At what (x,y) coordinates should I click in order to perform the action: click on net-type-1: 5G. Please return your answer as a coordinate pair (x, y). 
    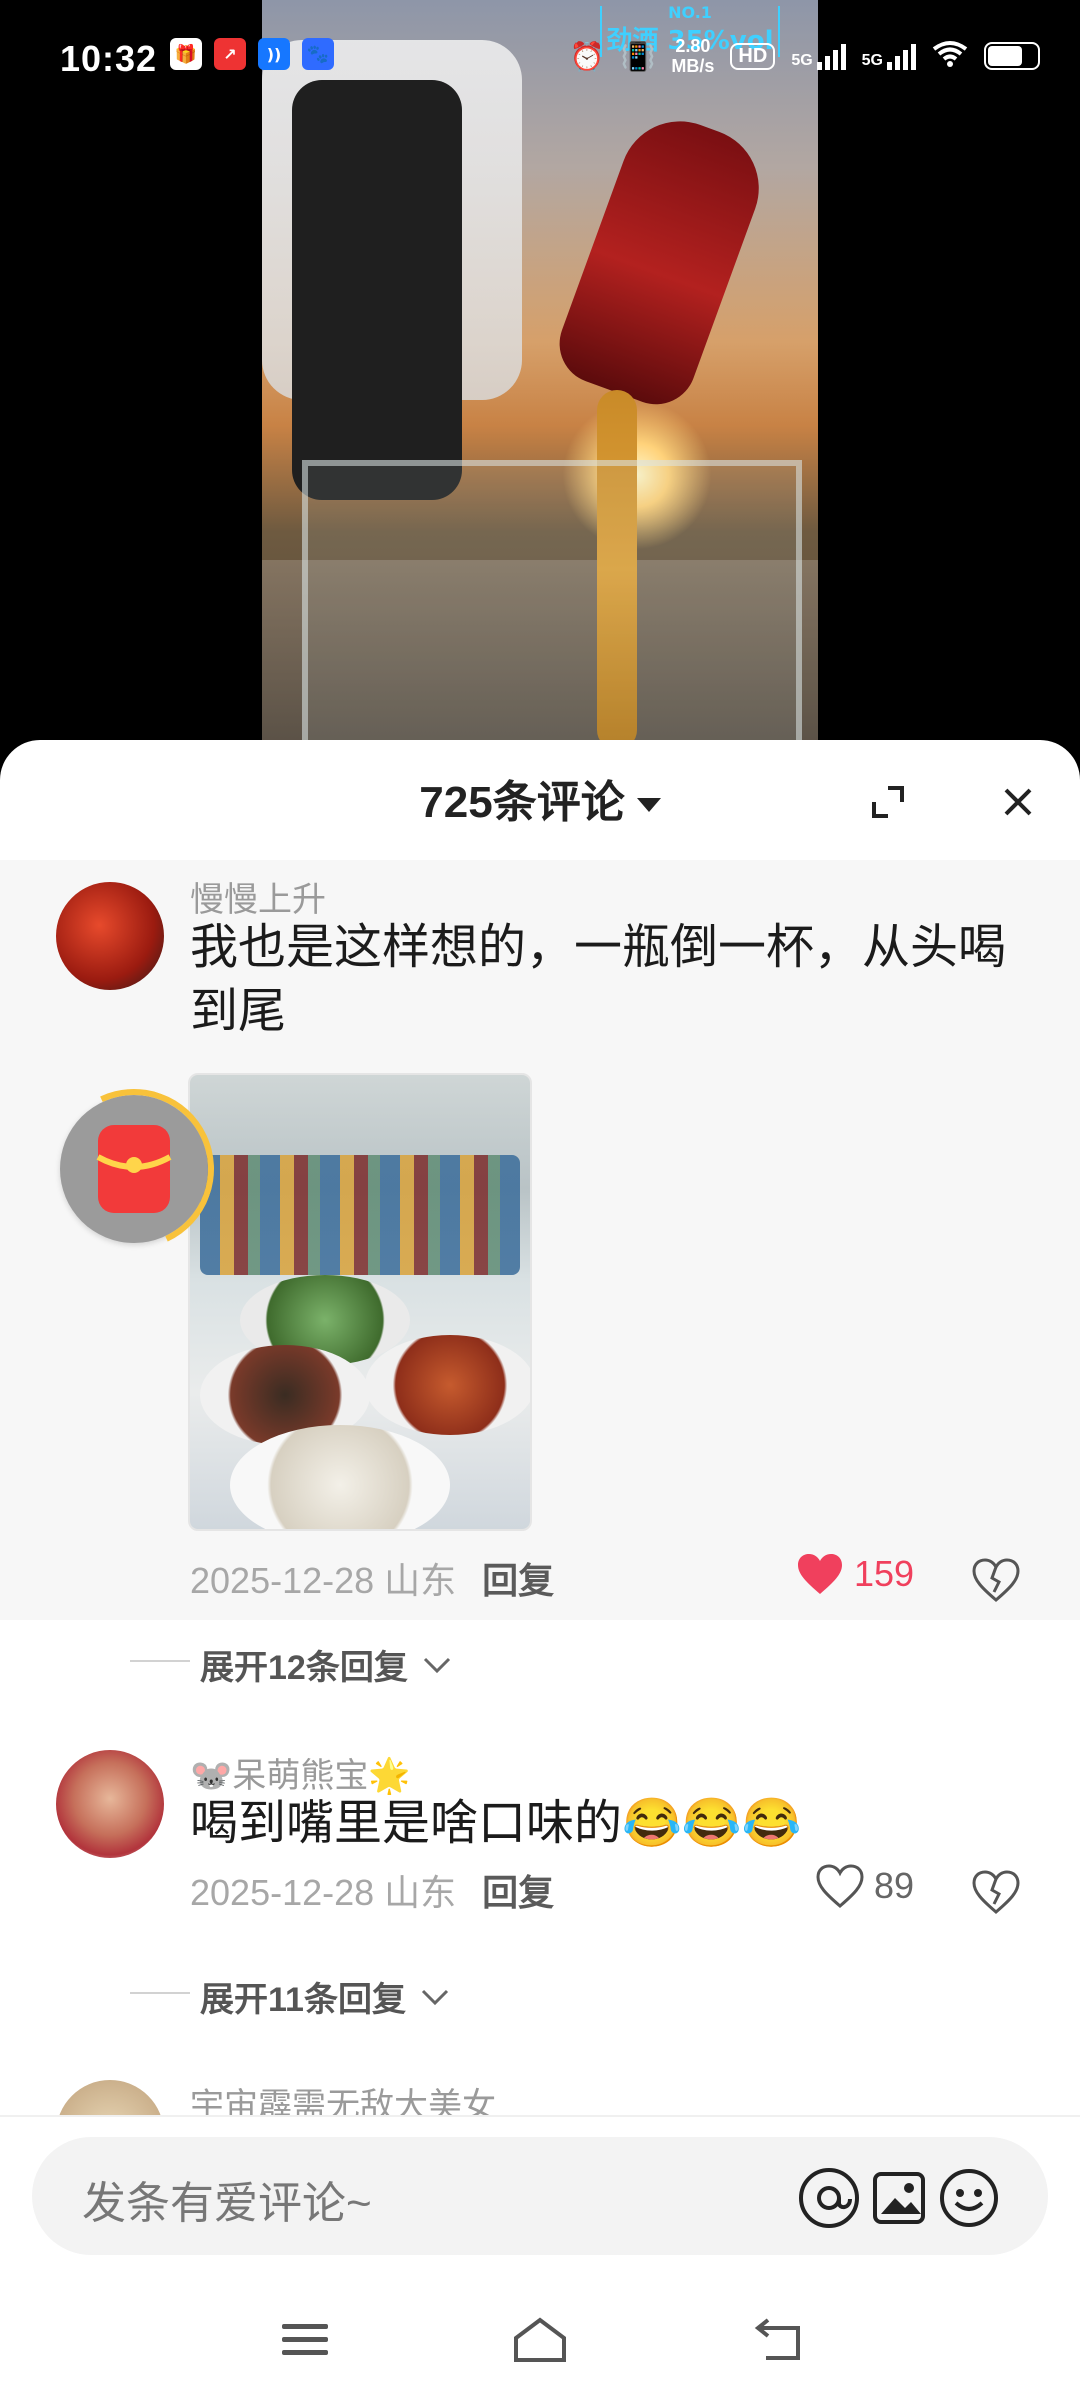
    Looking at the image, I should click on (802, 60).